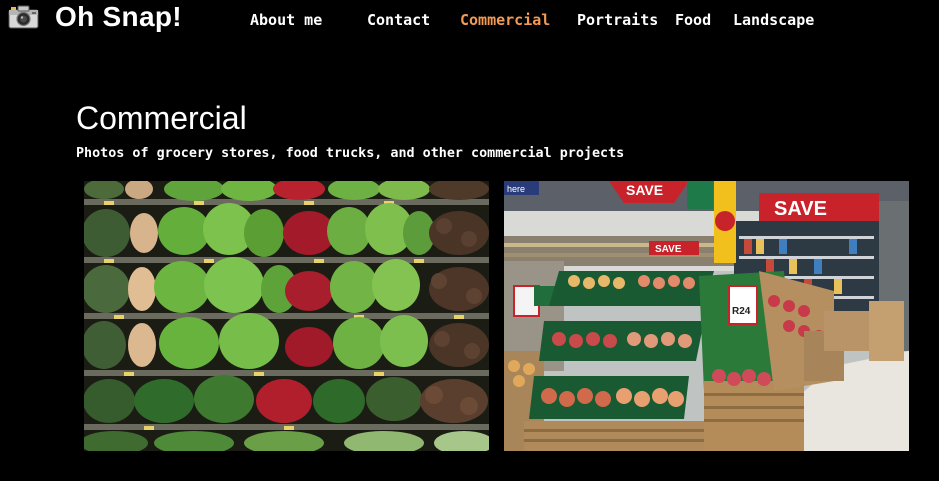 This screenshot has height=481, width=939. Describe the element at coordinates (800, 209) in the screenshot. I see `save-banner-text: SAVE` at that location.